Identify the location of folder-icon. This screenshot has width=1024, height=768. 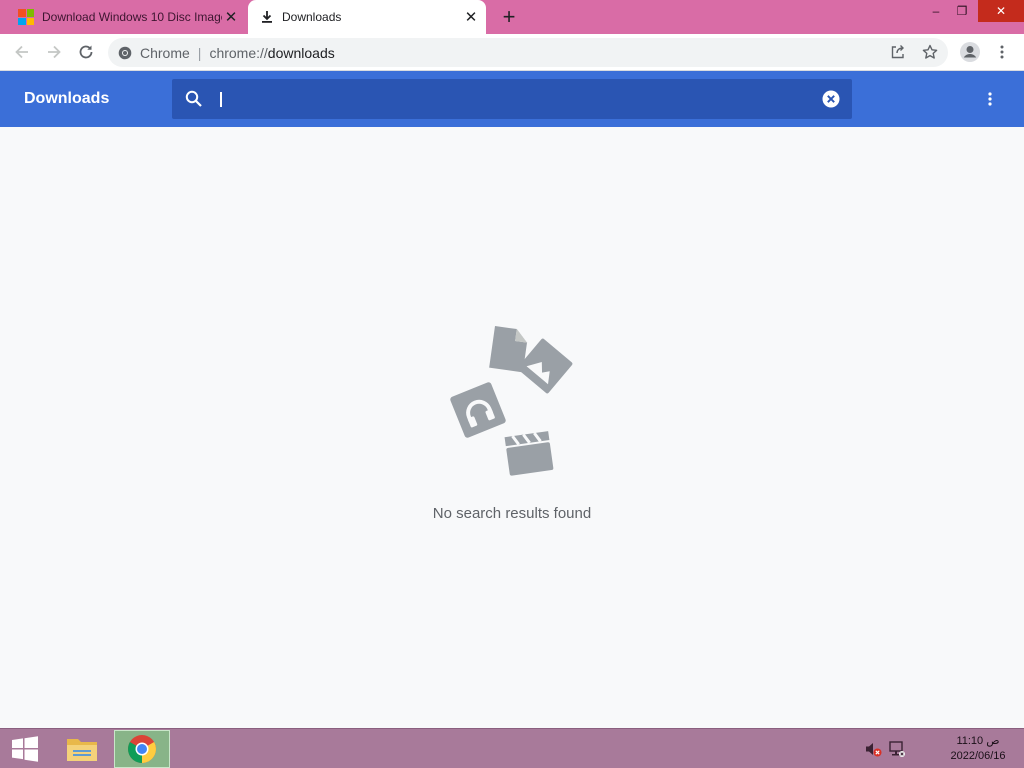
(82, 750).